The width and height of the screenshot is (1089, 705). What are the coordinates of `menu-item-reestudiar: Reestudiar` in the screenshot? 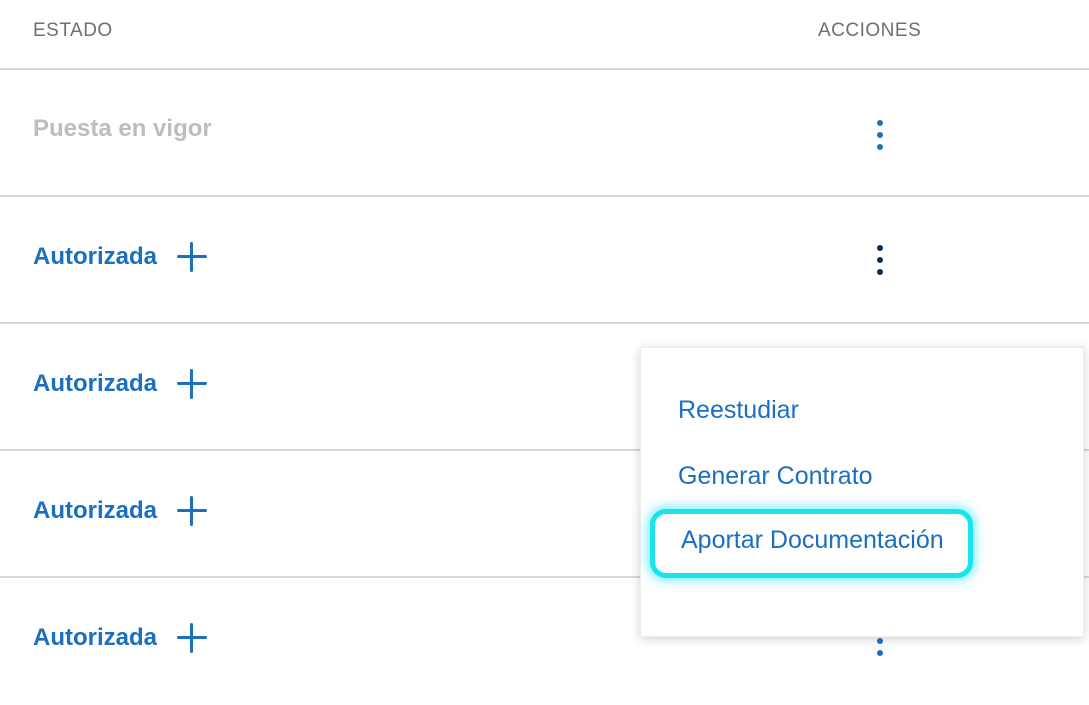 It's located at (738, 410).